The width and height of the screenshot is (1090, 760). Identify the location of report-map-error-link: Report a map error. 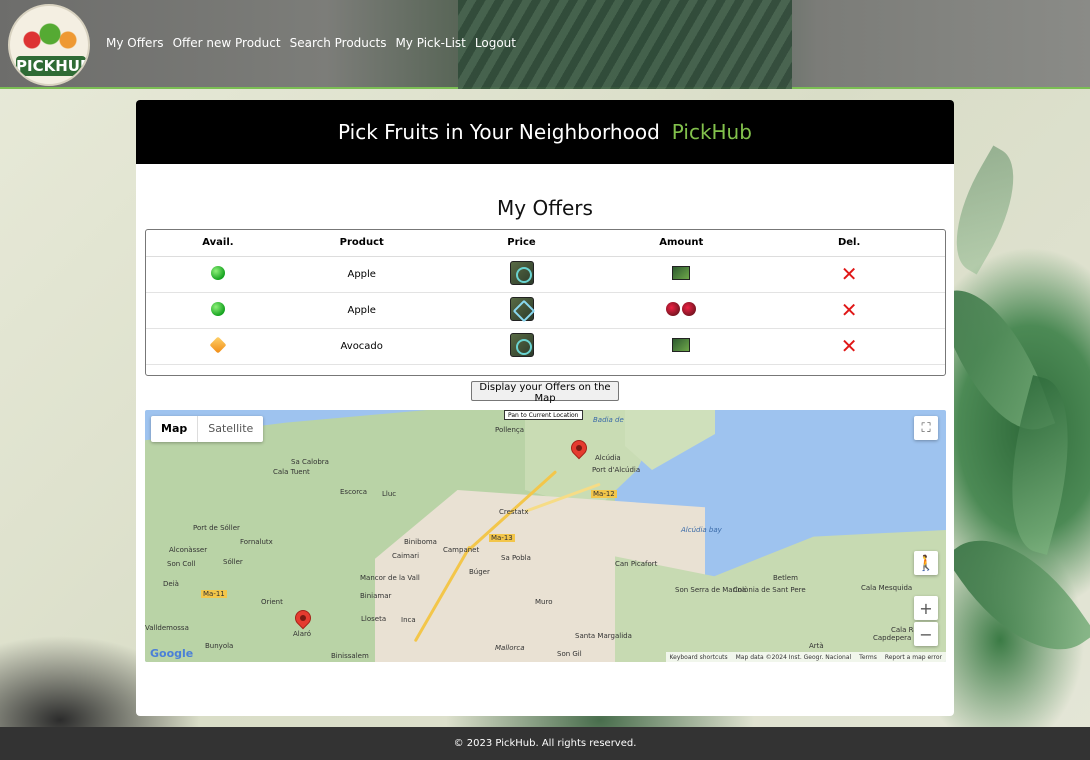
(913, 657).